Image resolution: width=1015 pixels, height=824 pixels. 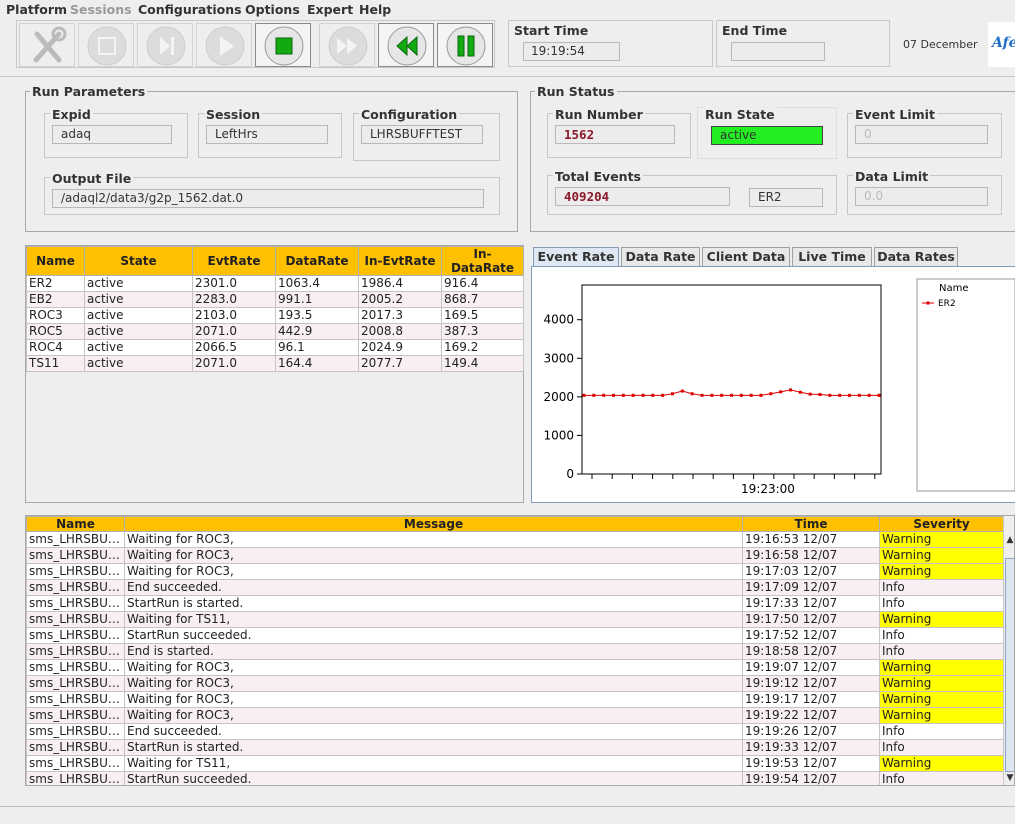 I want to click on save-button, so click(x=106, y=45).